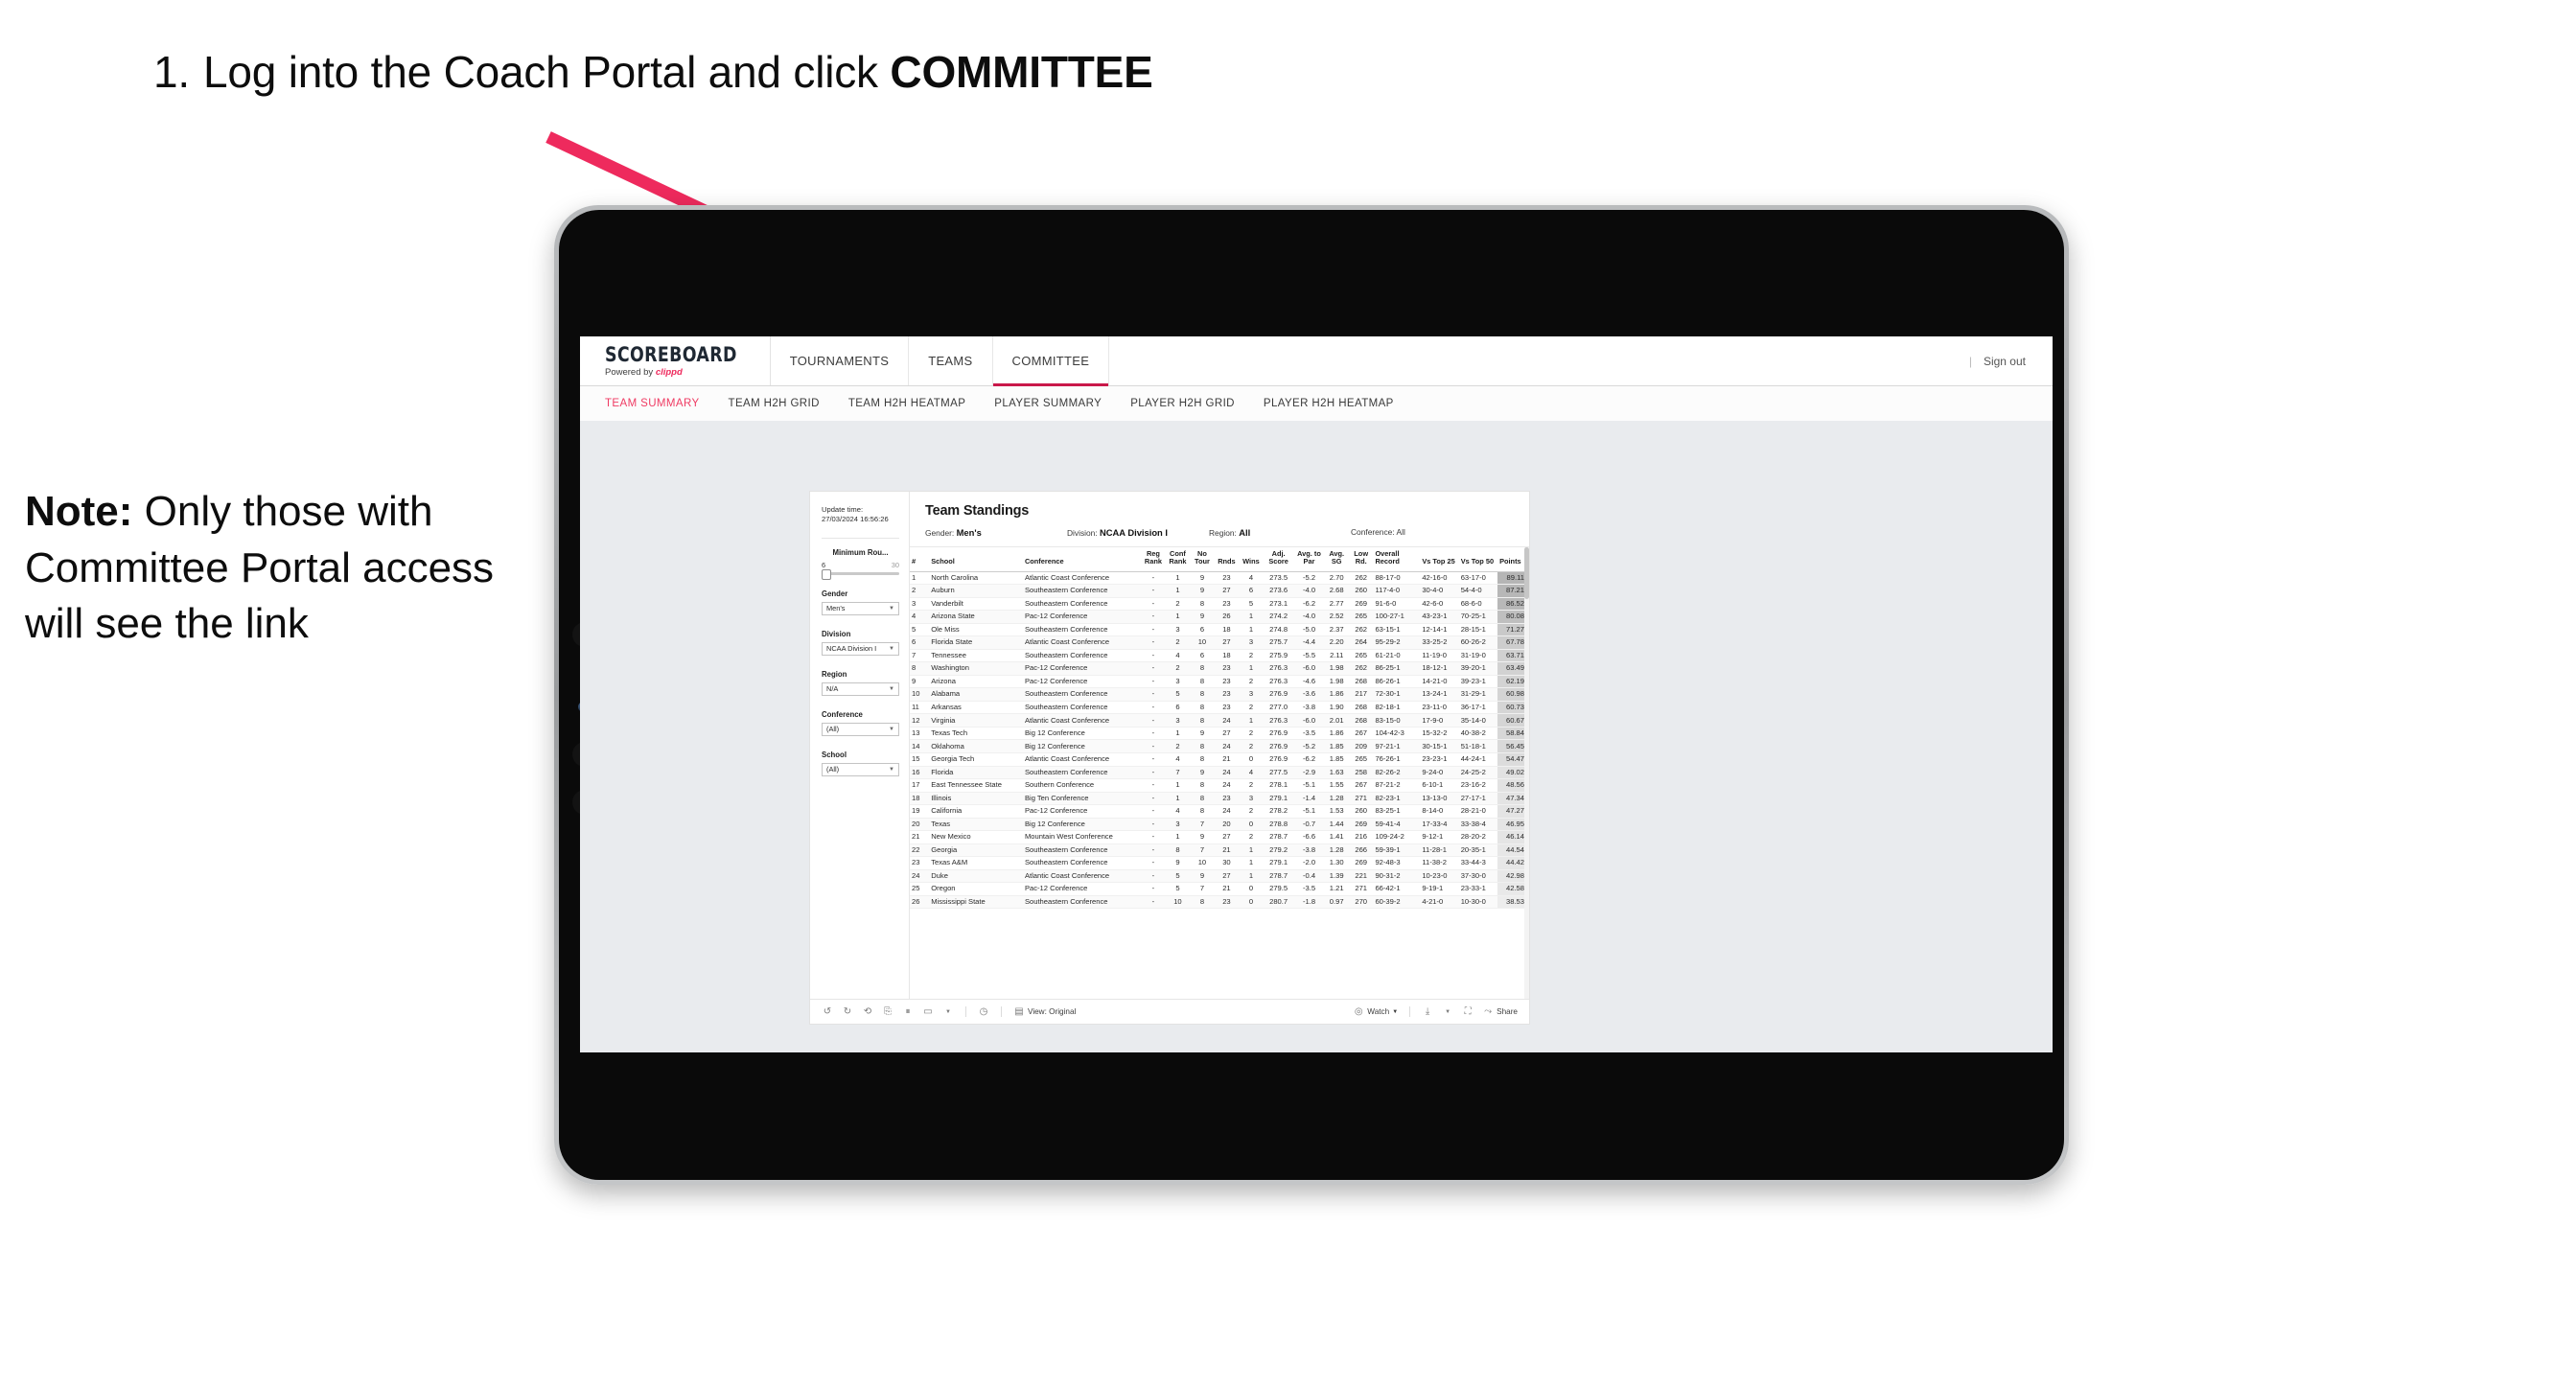 This screenshot has width=2576, height=1386. Describe the element at coordinates (951, 361) in the screenshot. I see `nav-item-teams: TEAMS` at that location.